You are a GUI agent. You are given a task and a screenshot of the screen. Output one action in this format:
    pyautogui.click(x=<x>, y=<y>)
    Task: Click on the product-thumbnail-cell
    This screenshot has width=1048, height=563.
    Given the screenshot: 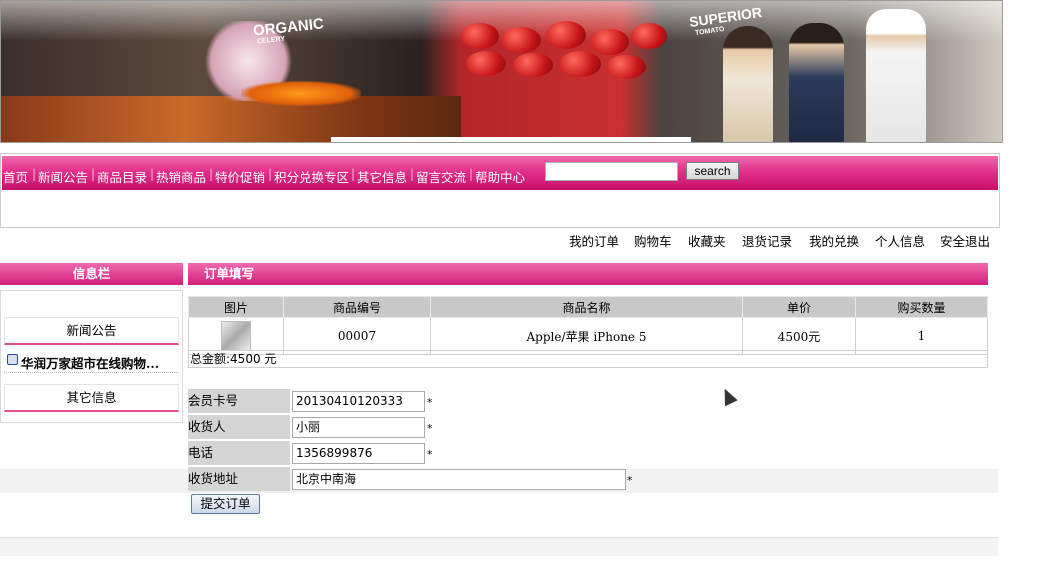 What is the action you would take?
    pyautogui.click(x=236, y=336)
    